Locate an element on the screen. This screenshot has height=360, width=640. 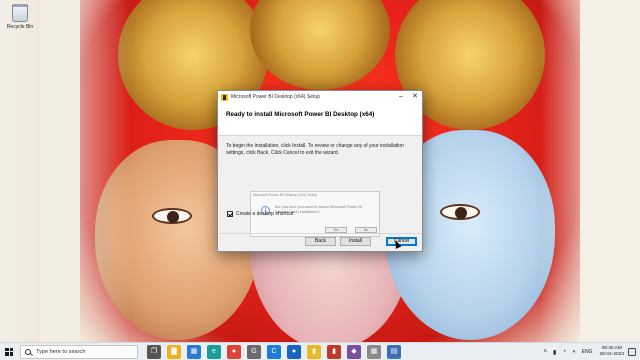
back-button: Back is located at coordinates (320, 241).